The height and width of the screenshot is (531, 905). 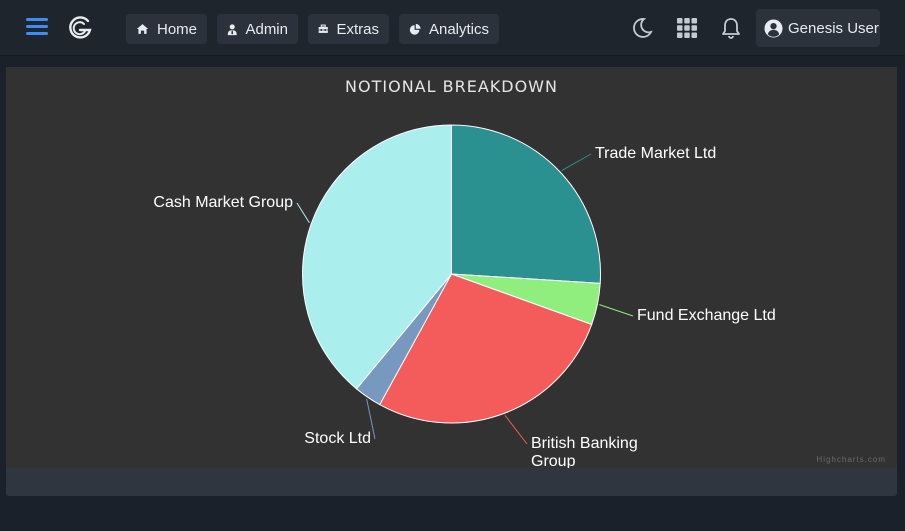 What do you see at coordinates (415, 29) in the screenshot?
I see `pie-chart-icon` at bounding box center [415, 29].